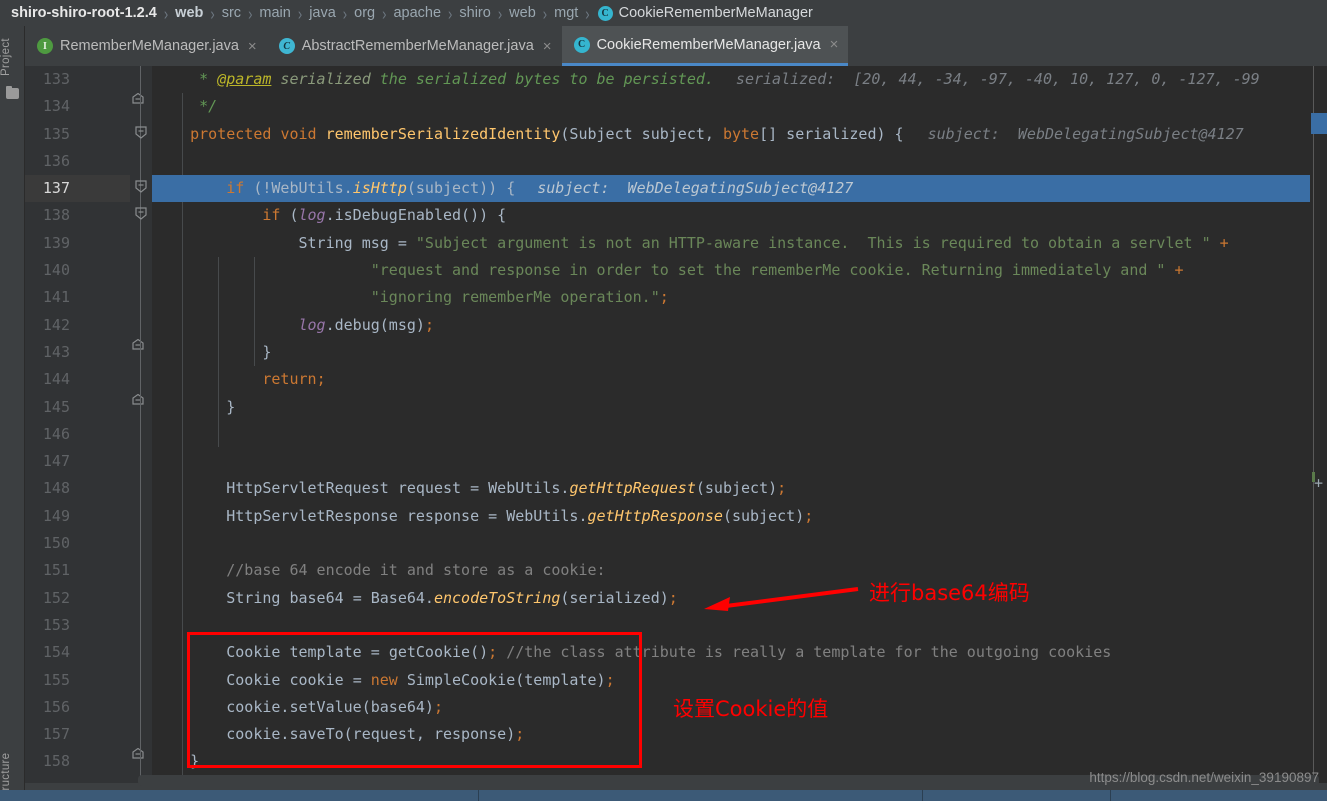 The width and height of the screenshot is (1327, 801). Describe the element at coordinates (501, 679) in the screenshot. I see `constructor-simplecookie: SimpleCookie(template)` at that location.